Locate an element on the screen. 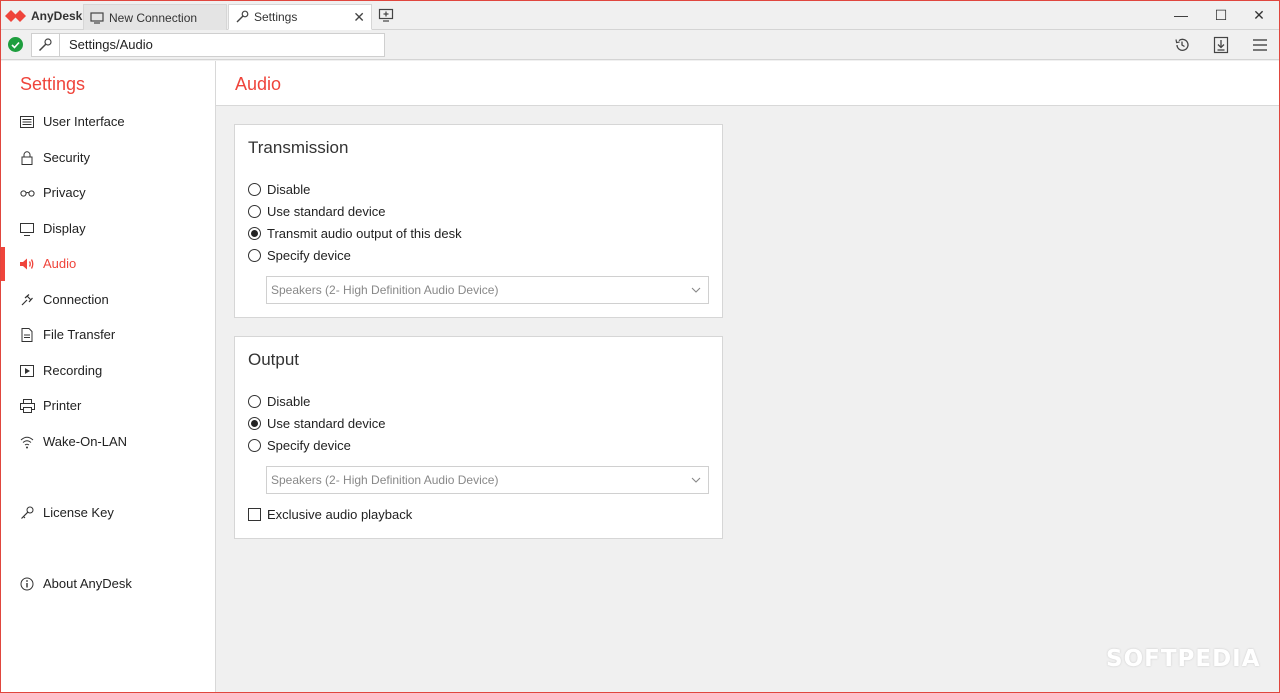 This screenshot has width=1280, height=693. app-brand: AnyDesk is located at coordinates (43, 16).